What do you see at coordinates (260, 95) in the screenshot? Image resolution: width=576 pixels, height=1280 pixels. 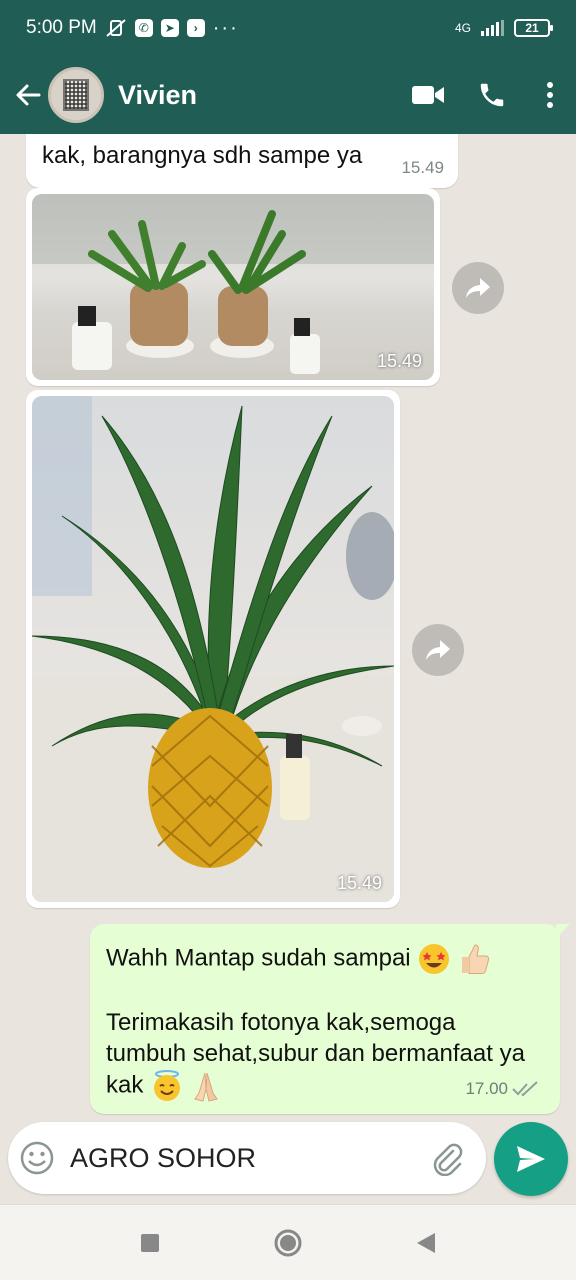 I see `contact-name: Vivien` at bounding box center [260, 95].